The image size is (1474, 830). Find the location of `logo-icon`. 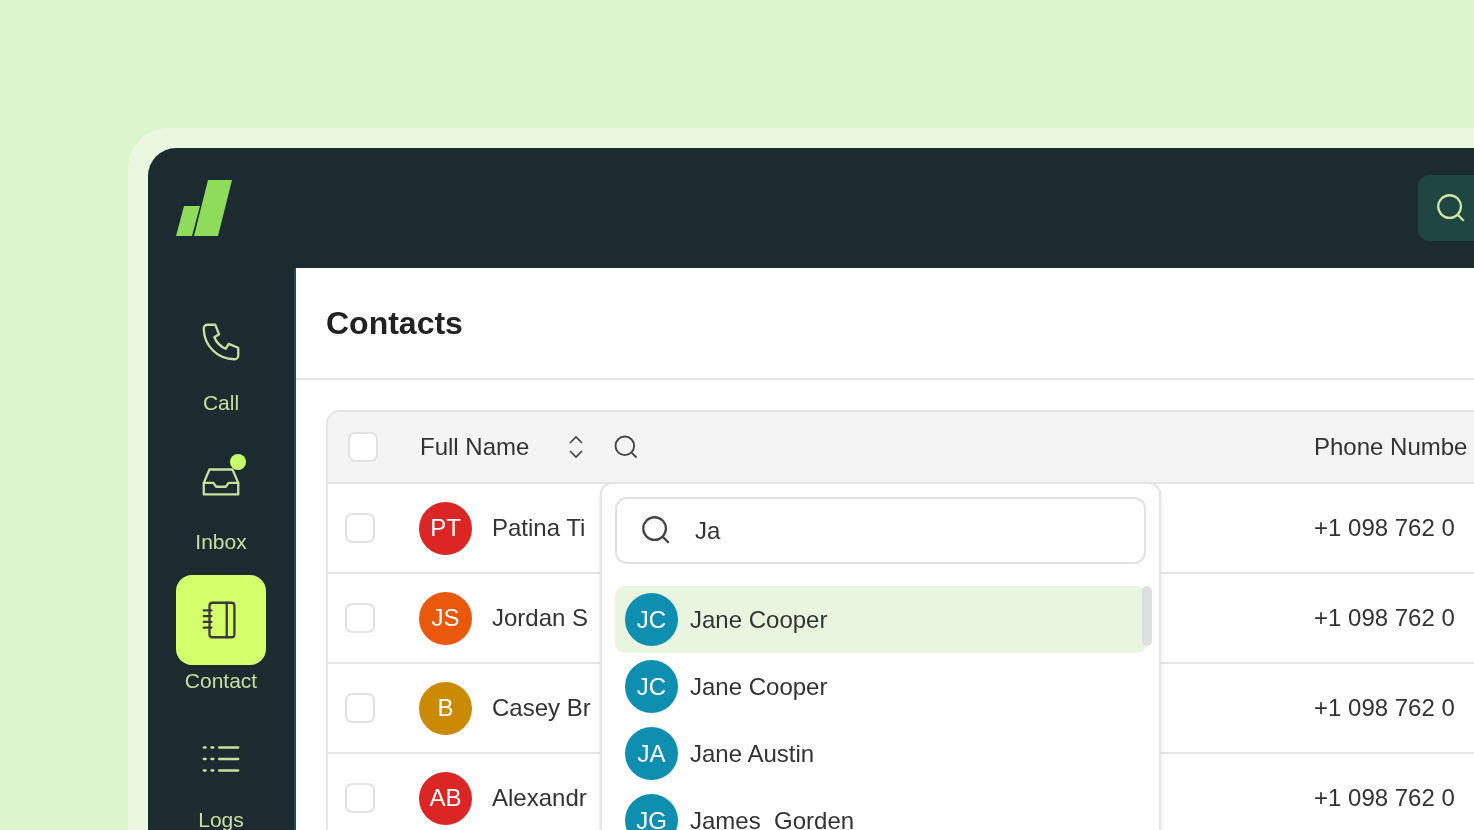

logo-icon is located at coordinates (204, 208).